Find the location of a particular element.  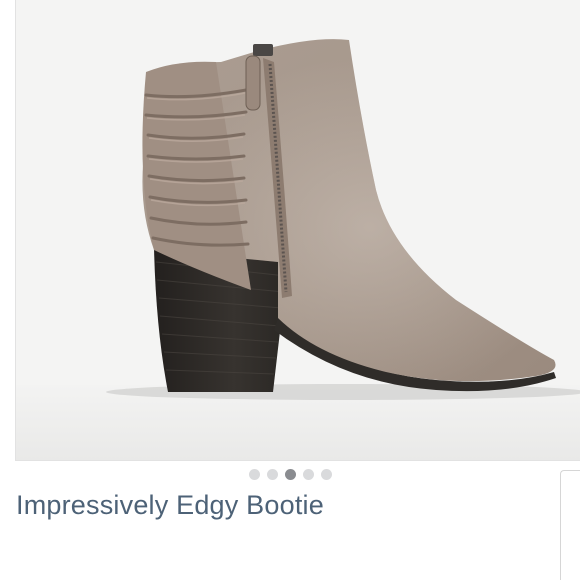

image-carousel-dots is located at coordinates (290, 474).